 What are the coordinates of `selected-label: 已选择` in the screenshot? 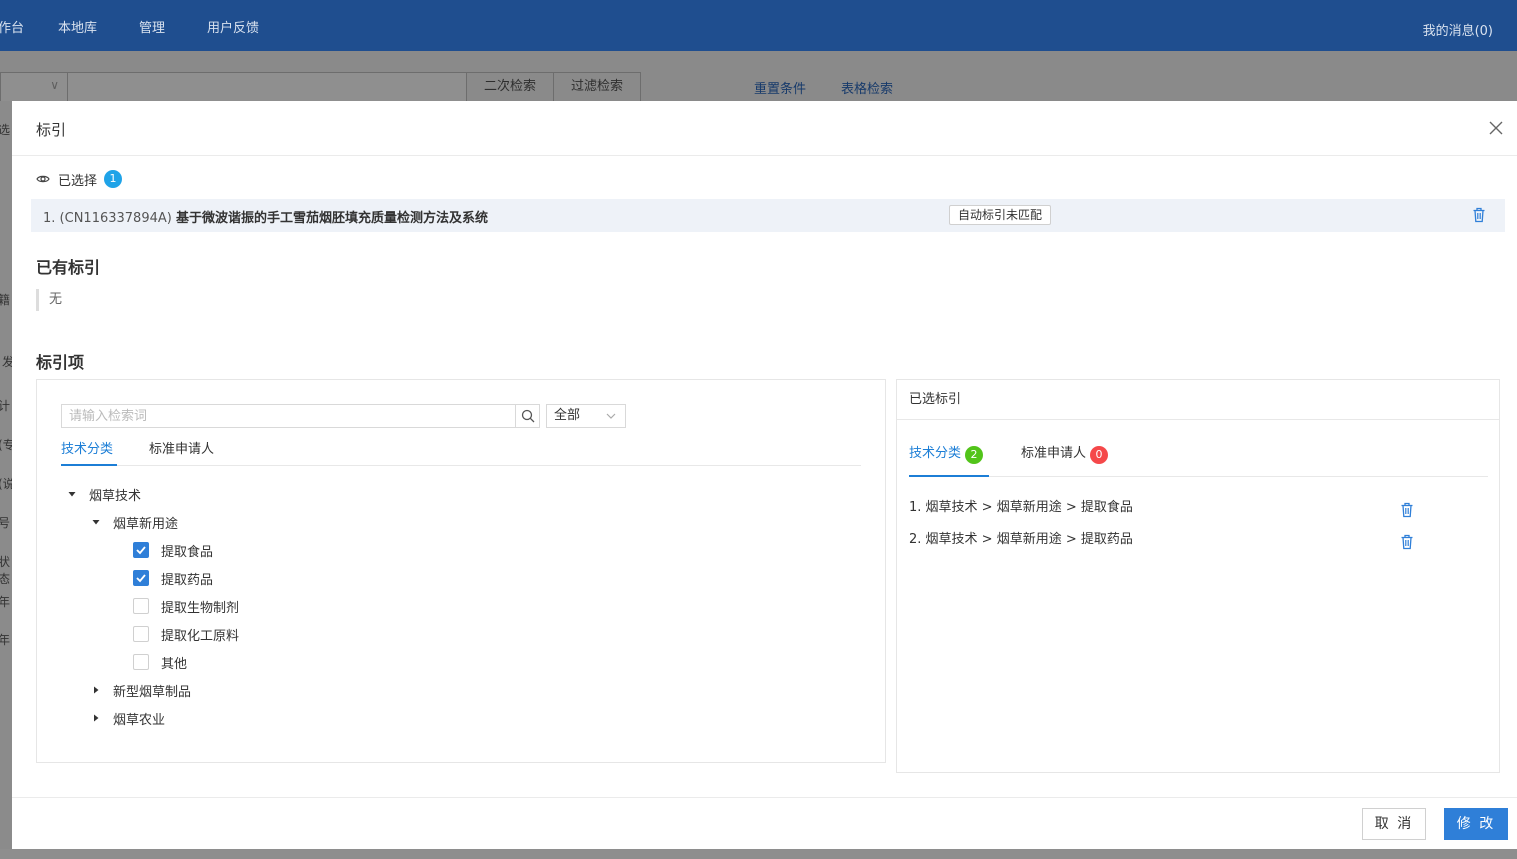 It's located at (78, 181).